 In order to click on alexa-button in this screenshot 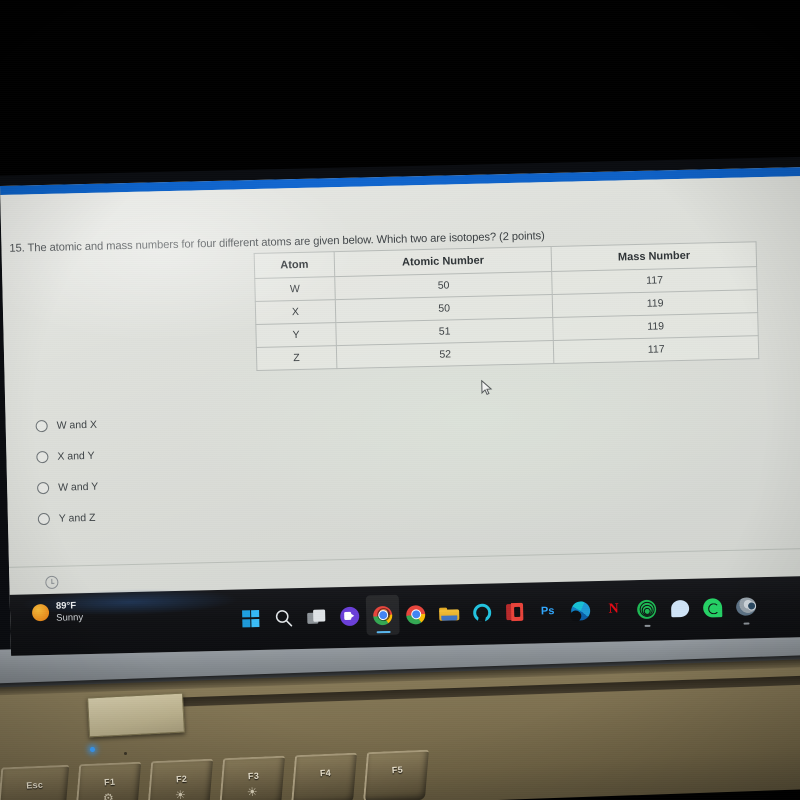, I will do `click(482, 612)`.